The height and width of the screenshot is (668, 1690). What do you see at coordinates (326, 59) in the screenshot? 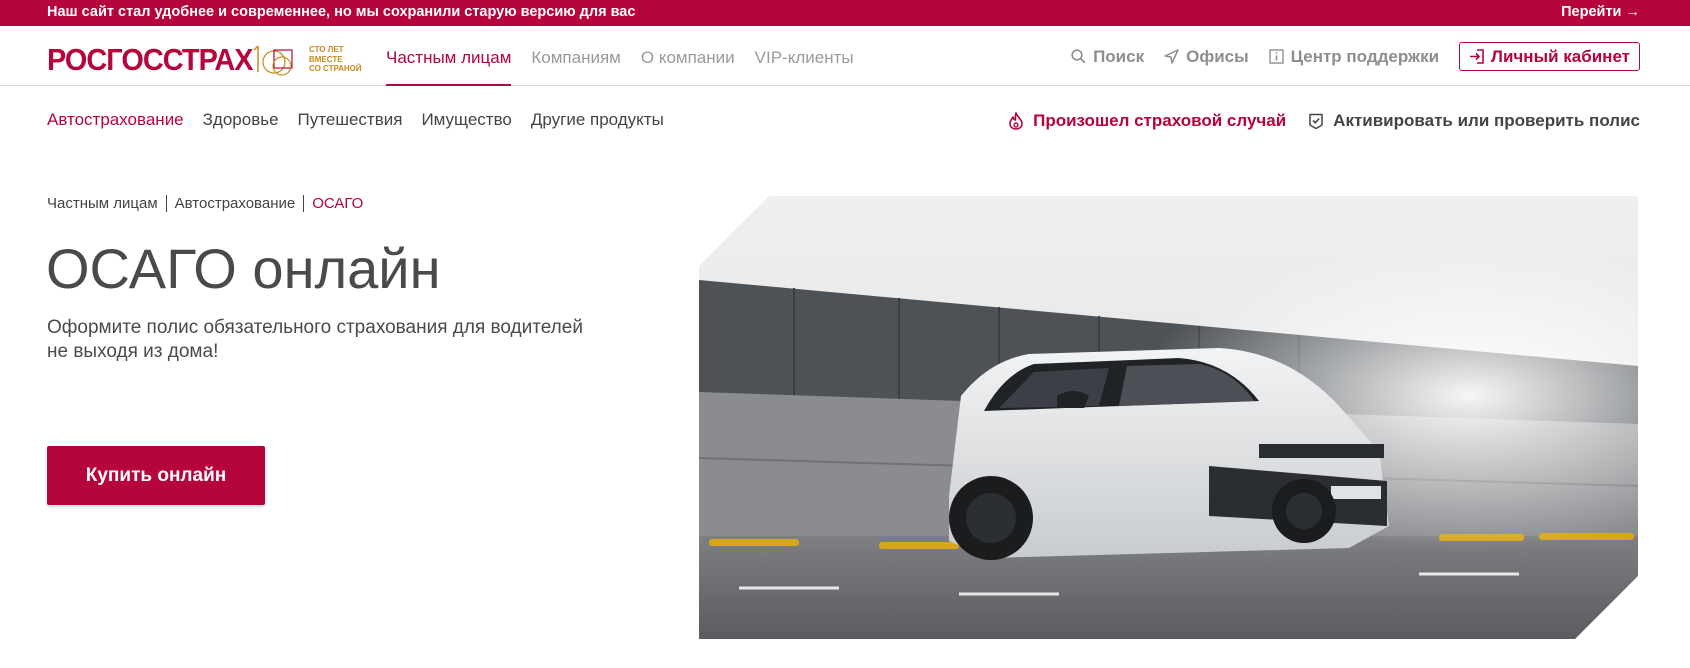
I see `slogan-line: ВМЕСТЕ` at bounding box center [326, 59].